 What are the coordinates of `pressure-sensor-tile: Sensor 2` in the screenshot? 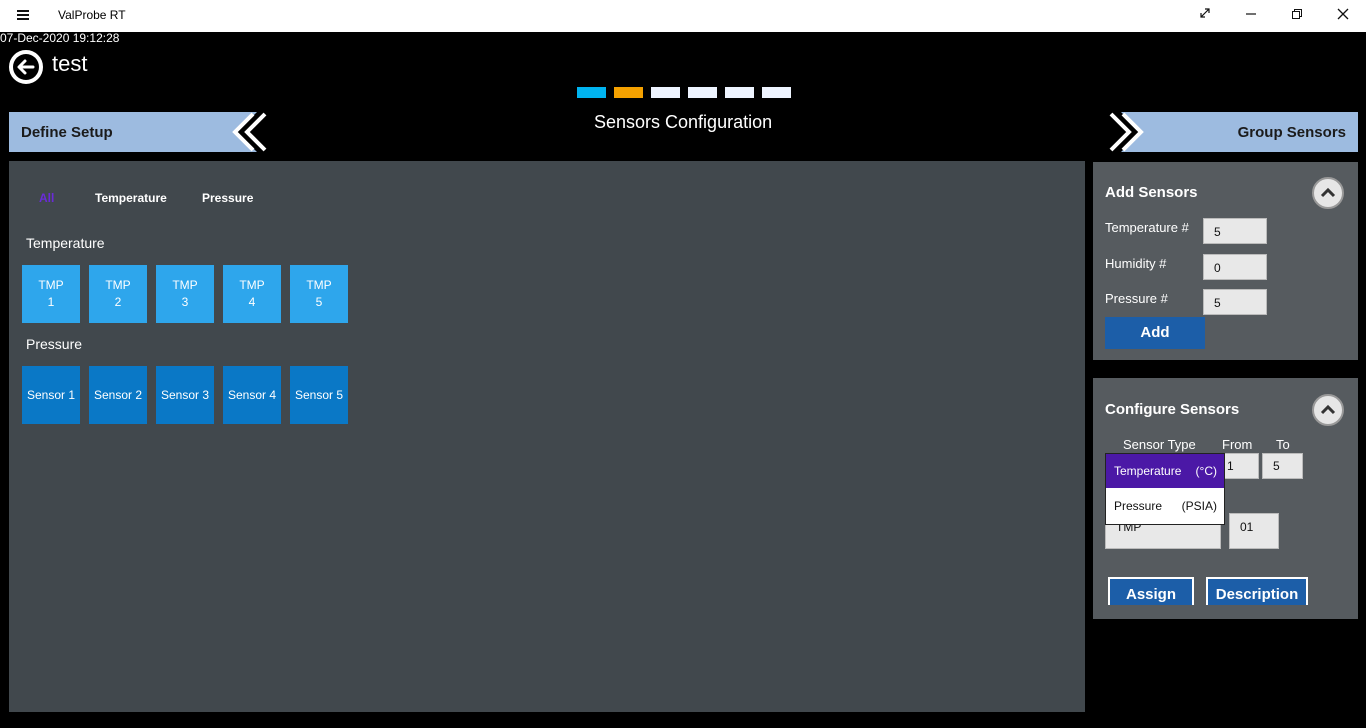 It's located at (118, 395).